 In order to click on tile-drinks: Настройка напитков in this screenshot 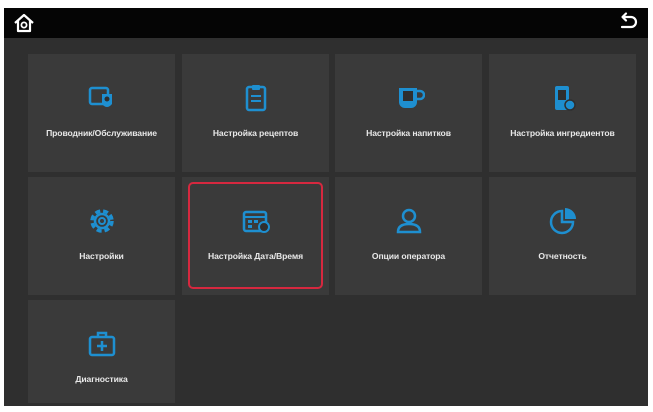, I will do `click(408, 113)`.